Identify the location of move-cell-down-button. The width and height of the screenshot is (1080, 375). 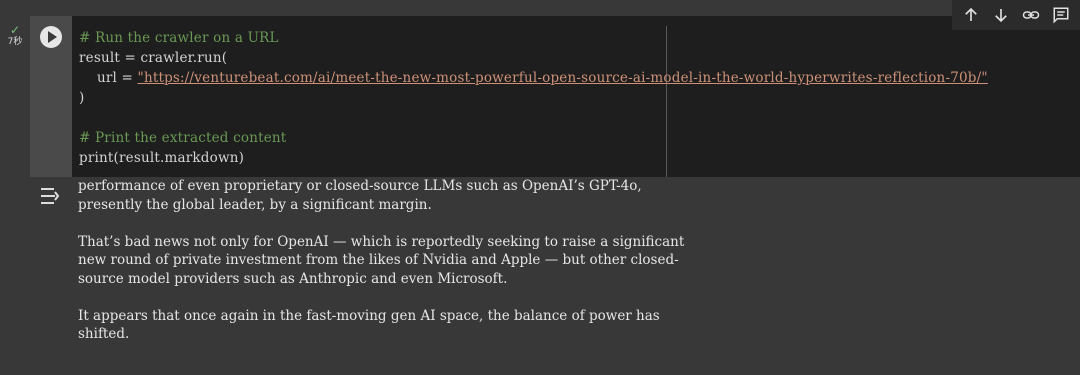
(1001, 15).